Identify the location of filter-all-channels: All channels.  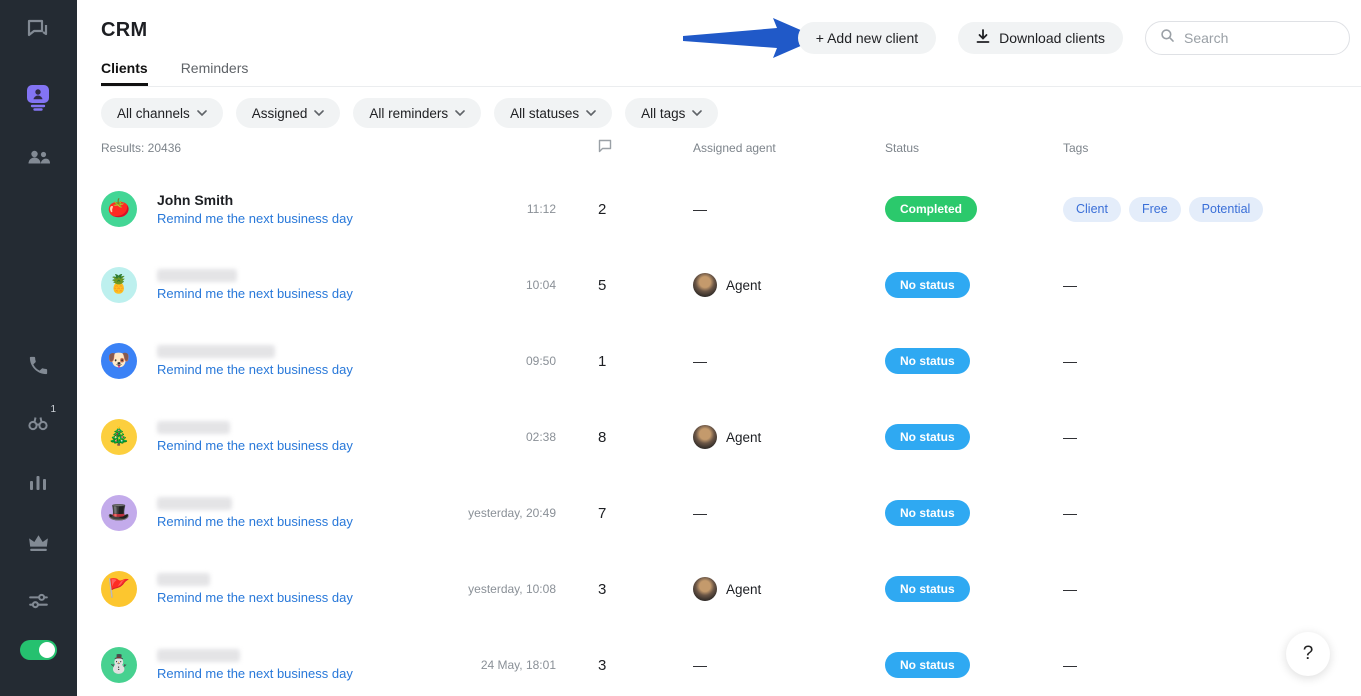
(162, 113).